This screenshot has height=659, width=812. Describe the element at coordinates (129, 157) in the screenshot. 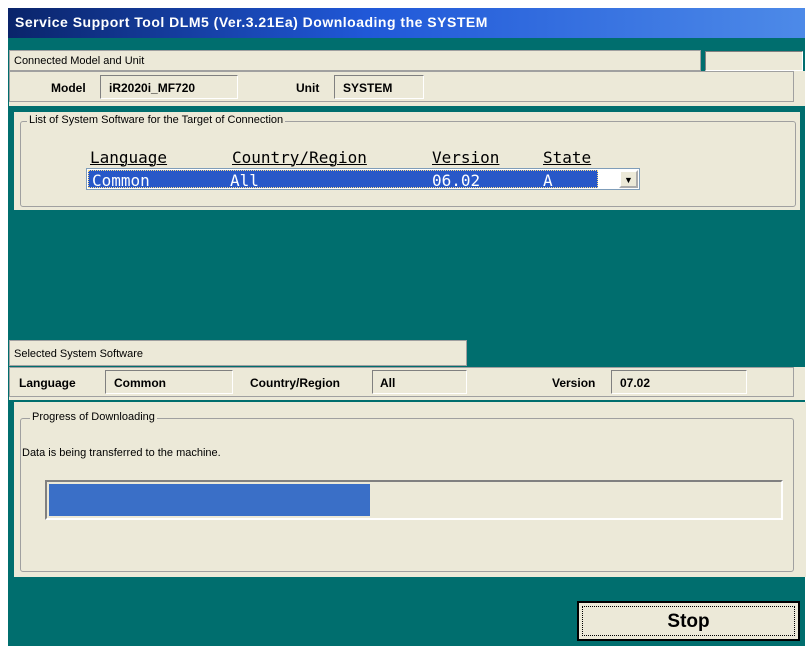

I see `column-header-language: Language` at that location.